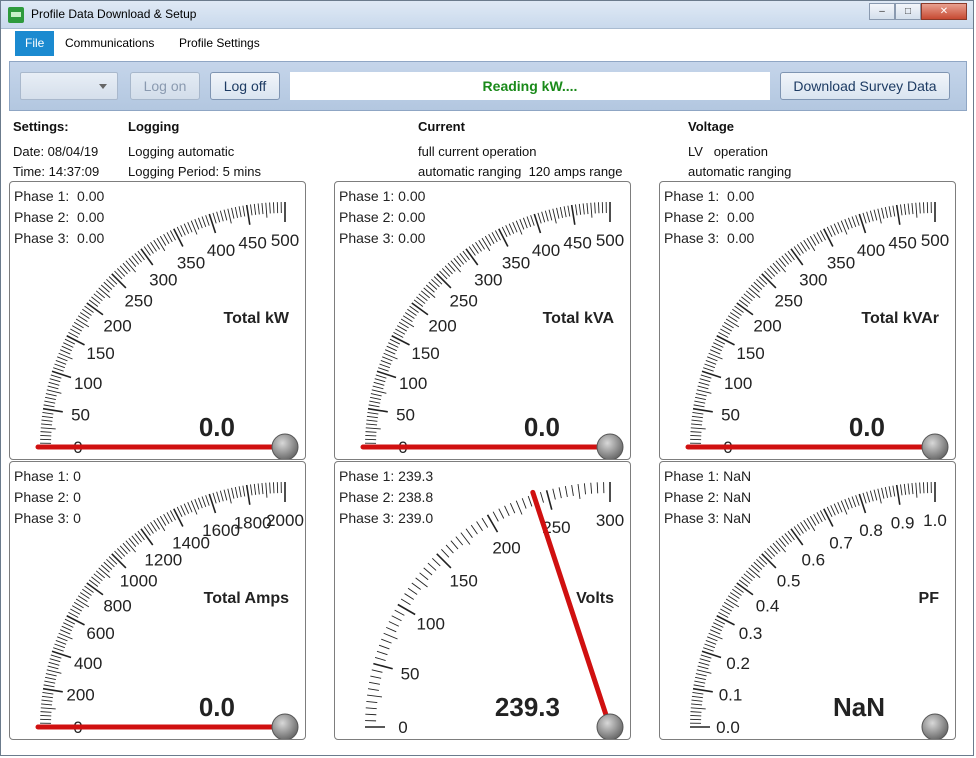 The width and height of the screenshot is (976, 758). I want to click on port-select, so click(69, 86).